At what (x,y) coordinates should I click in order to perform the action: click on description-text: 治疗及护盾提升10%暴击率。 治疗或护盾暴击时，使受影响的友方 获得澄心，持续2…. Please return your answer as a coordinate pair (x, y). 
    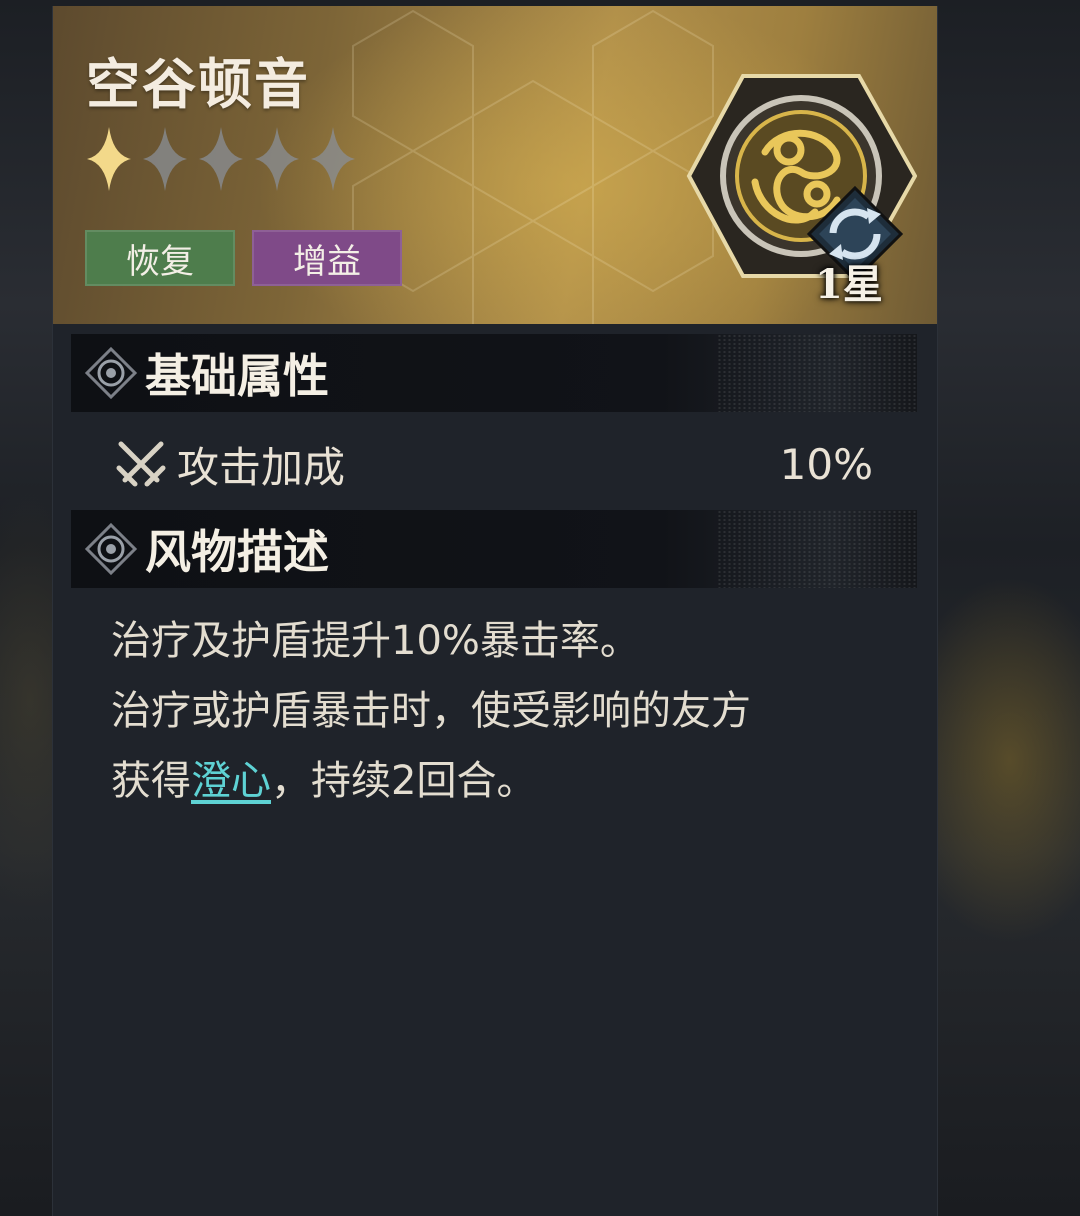
    Looking at the image, I should click on (501, 711).